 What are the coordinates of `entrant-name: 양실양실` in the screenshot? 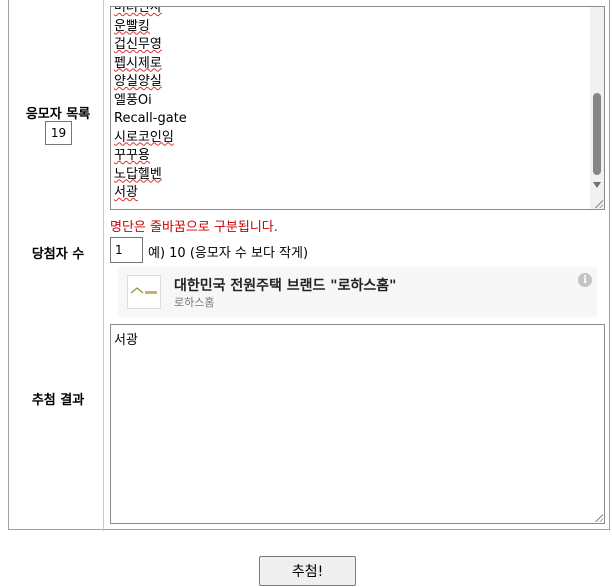 It's located at (138, 81).